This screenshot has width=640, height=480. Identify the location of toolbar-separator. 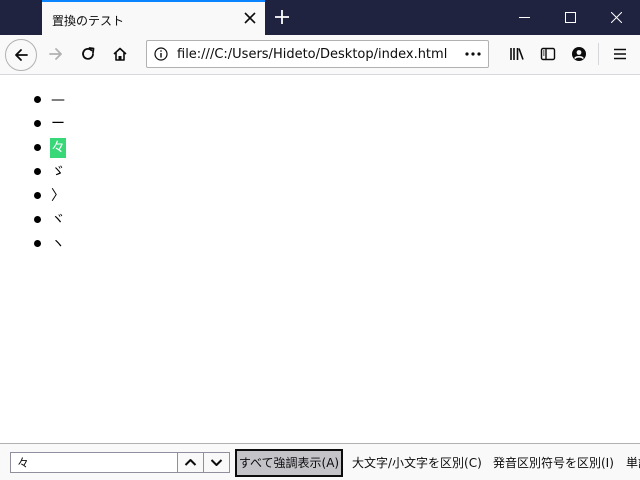
(598, 54).